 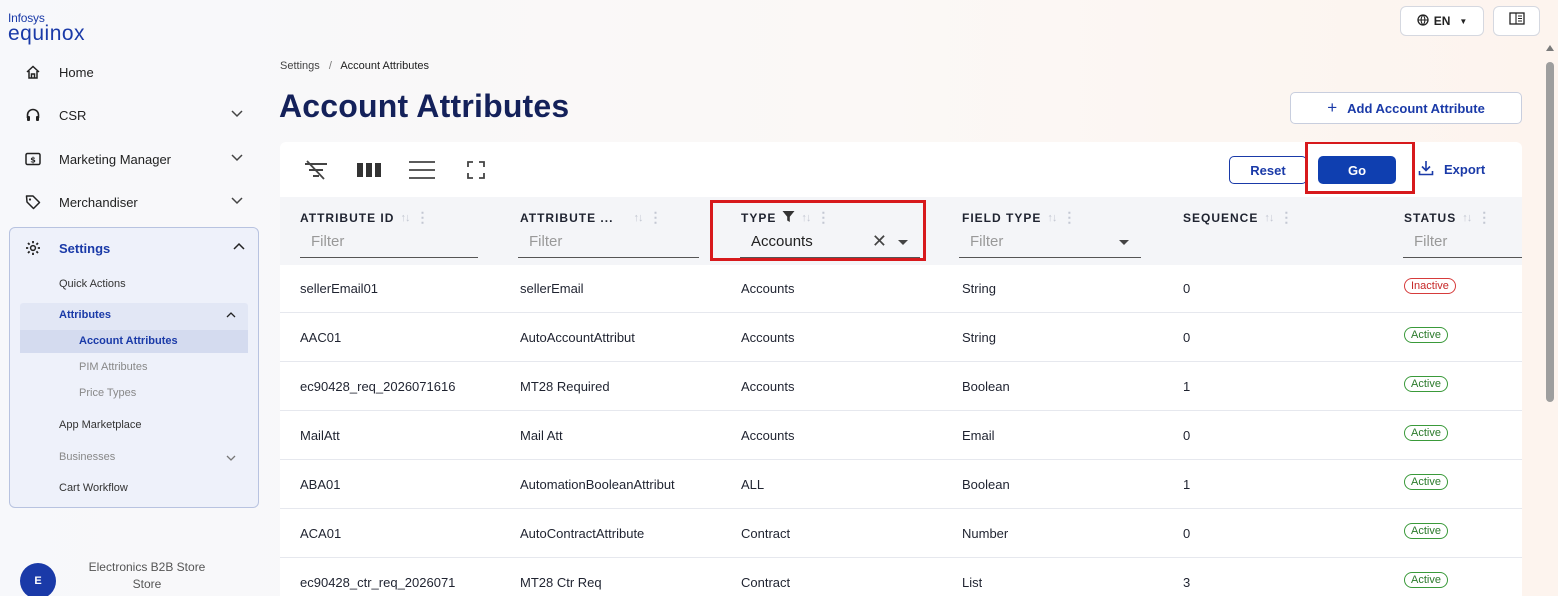 What do you see at coordinates (369, 172) in the screenshot?
I see `columns-icon` at bounding box center [369, 172].